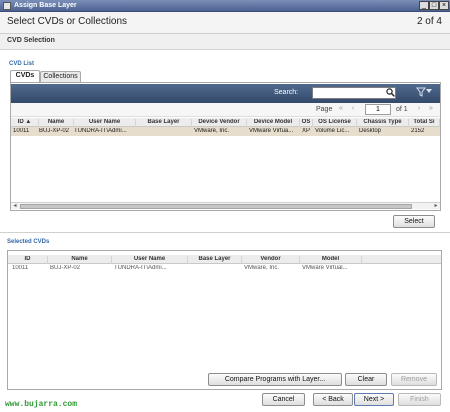 The width and height of the screenshot is (450, 412). What do you see at coordinates (25, 123) in the screenshot?
I see `column-header-id: ID ▲` at bounding box center [25, 123].